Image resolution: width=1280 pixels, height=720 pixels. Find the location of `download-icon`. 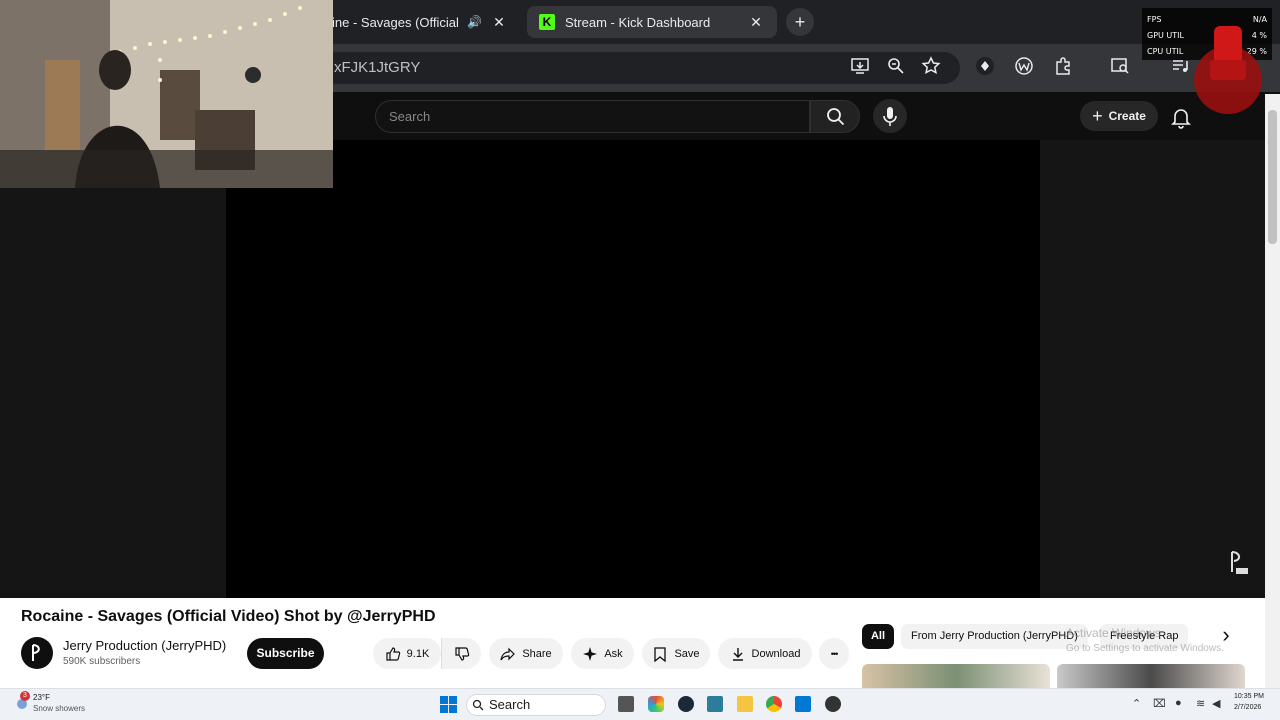

download-icon is located at coordinates (737, 654).